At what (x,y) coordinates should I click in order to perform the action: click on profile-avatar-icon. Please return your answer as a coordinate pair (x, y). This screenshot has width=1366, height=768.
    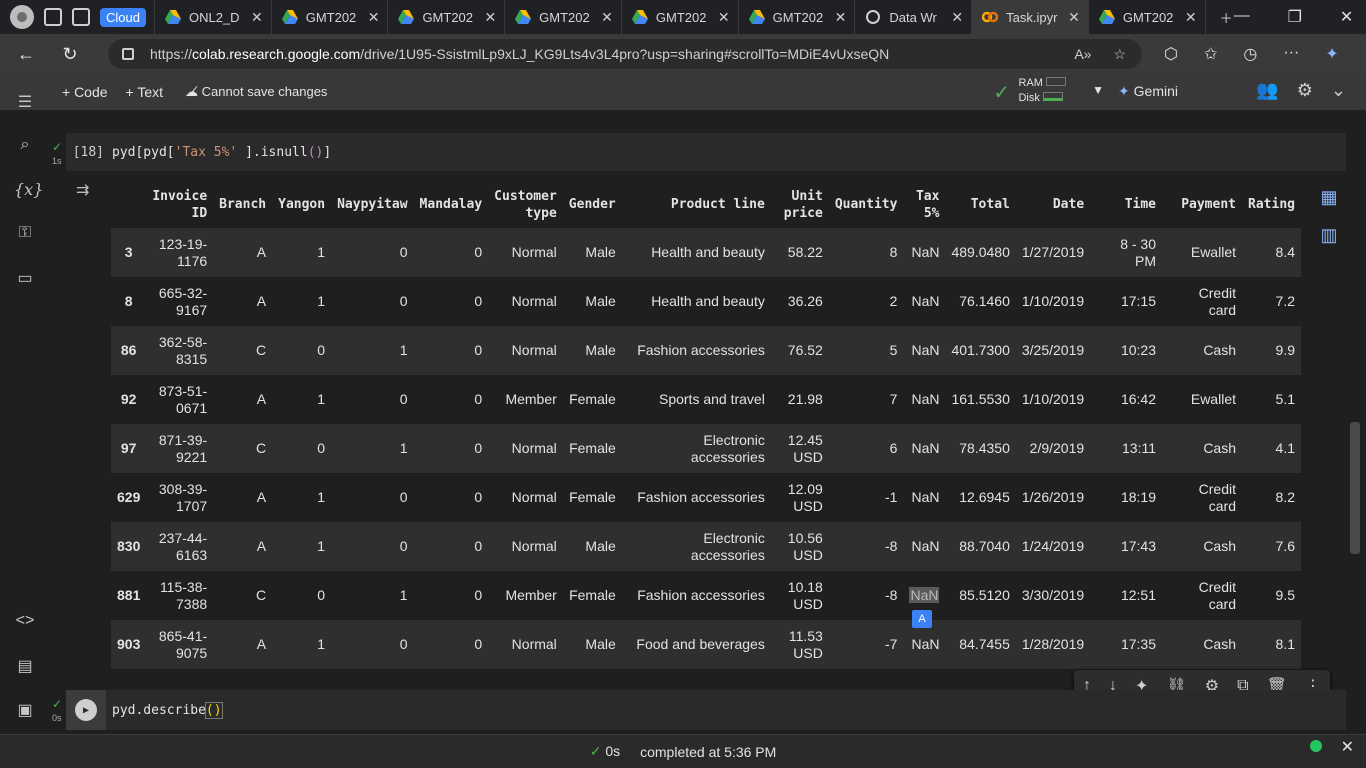
    Looking at the image, I should click on (22, 17).